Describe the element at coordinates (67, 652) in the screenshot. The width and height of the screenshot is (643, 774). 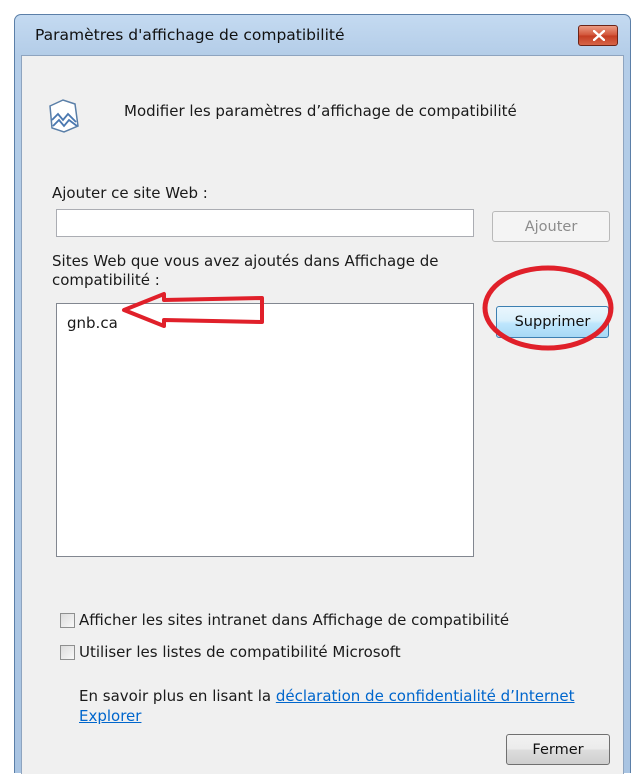
I see `microsoft-lists-checkbox` at that location.